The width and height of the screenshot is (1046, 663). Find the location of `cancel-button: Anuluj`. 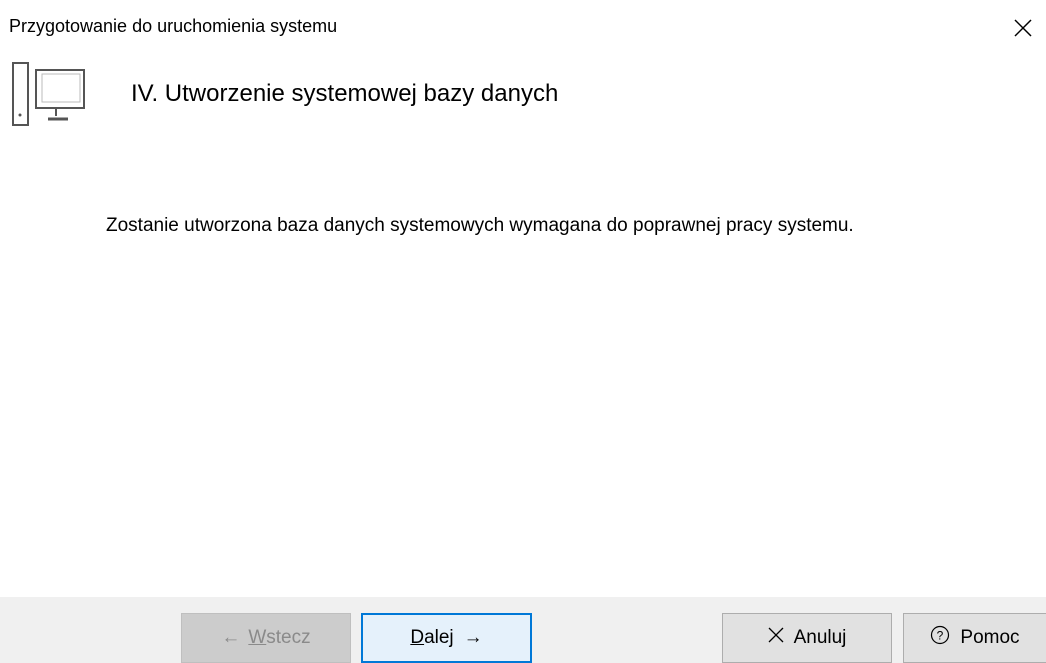

cancel-button: Anuluj is located at coordinates (807, 638).